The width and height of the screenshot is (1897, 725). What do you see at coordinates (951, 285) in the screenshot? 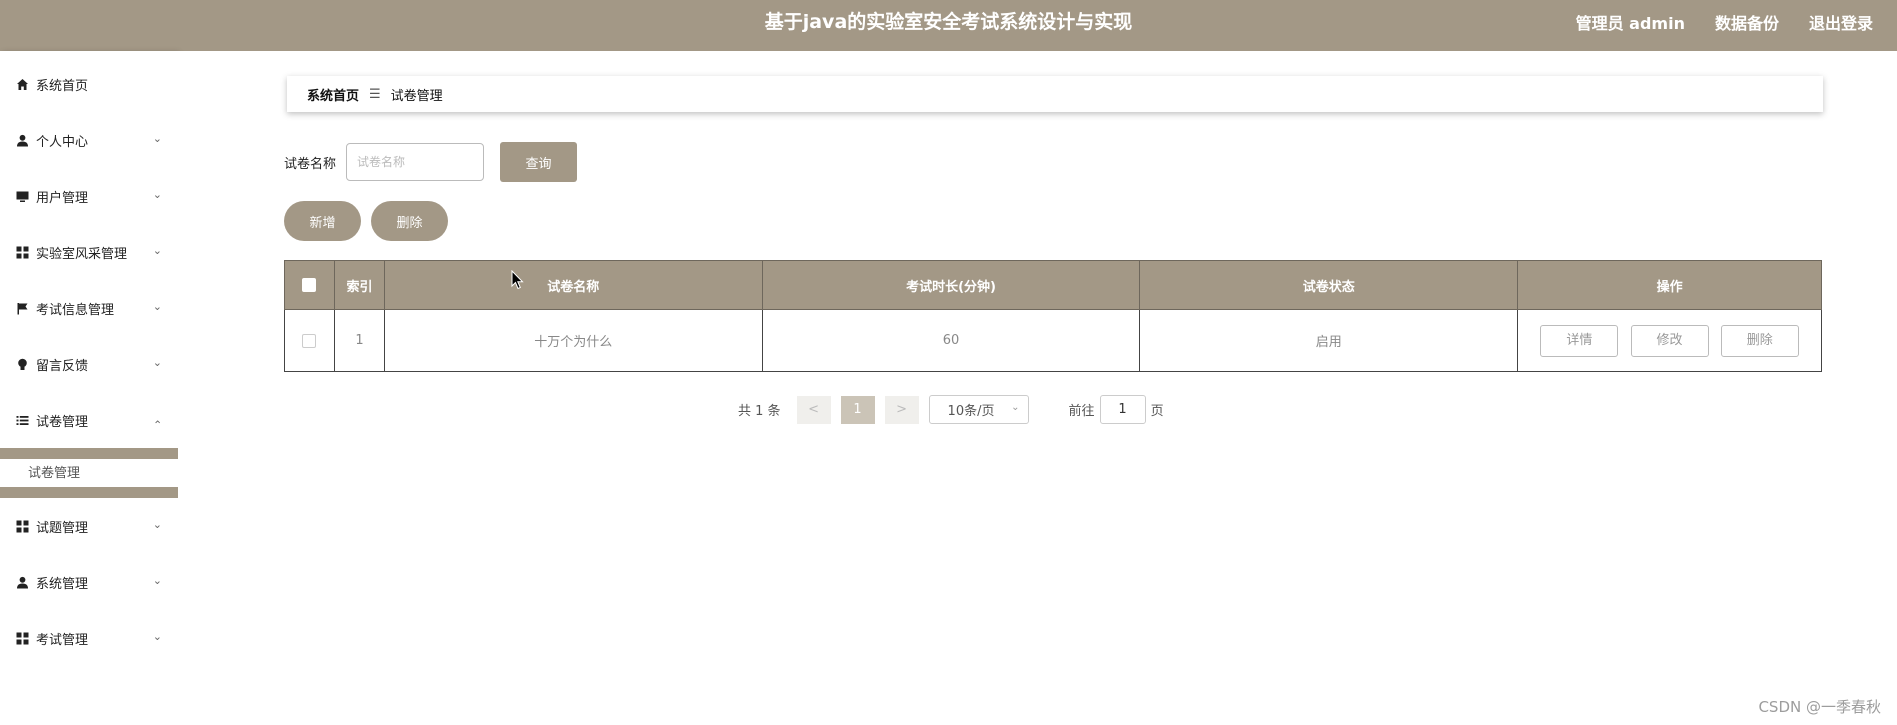
I see `column-header: 考试时长(分钟)` at bounding box center [951, 285].